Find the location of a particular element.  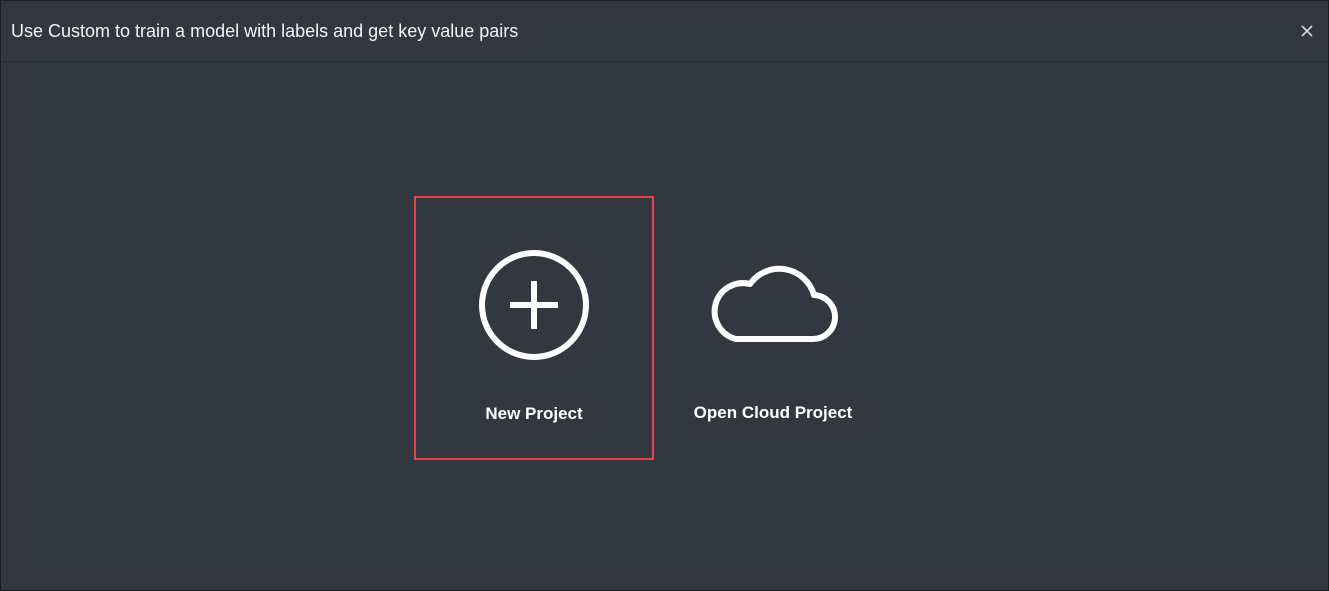

close-icon is located at coordinates (1307, 31).